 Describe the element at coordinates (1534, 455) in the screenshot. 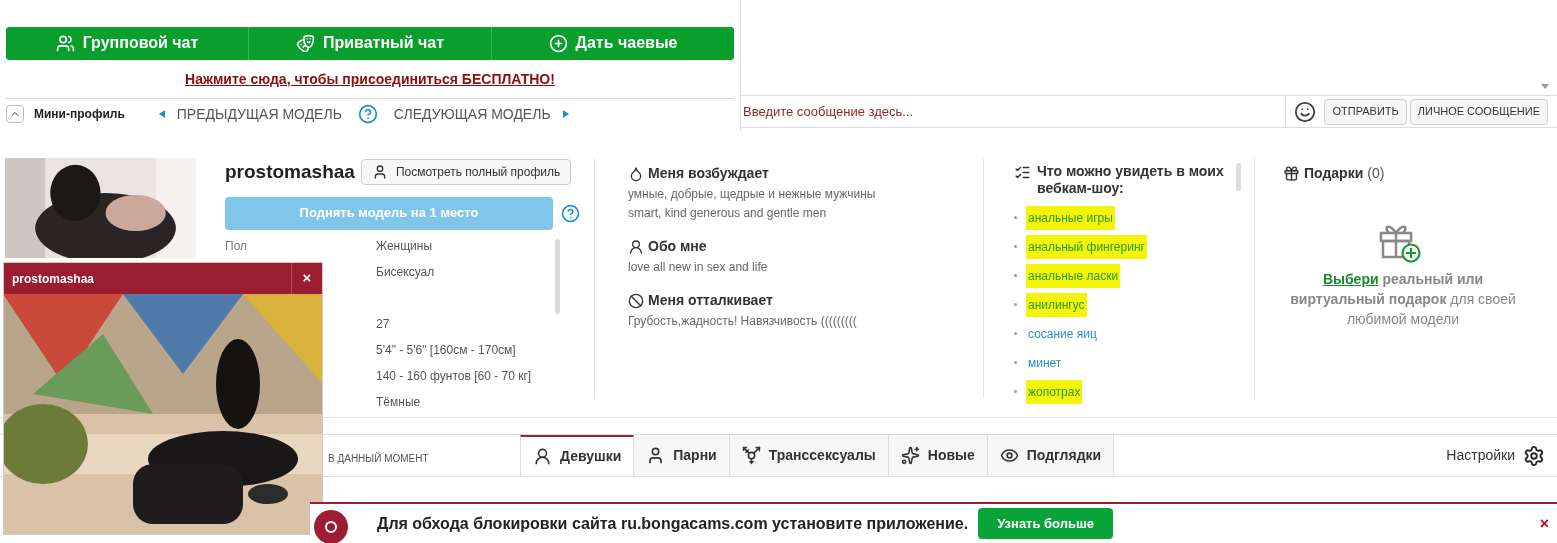

I see `settings-icon` at that location.